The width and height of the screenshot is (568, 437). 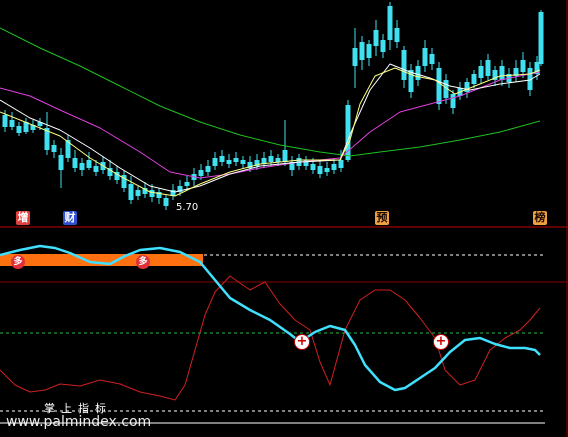 What do you see at coordinates (23, 218) in the screenshot?
I see `increase-tag-icon: 增` at bounding box center [23, 218].